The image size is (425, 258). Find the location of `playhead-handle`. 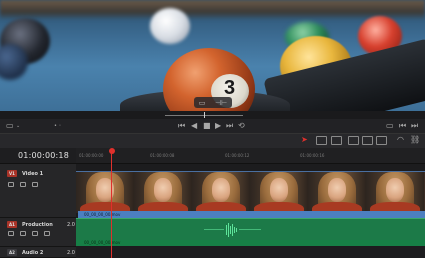

playhead-handle is located at coordinates (112, 151).